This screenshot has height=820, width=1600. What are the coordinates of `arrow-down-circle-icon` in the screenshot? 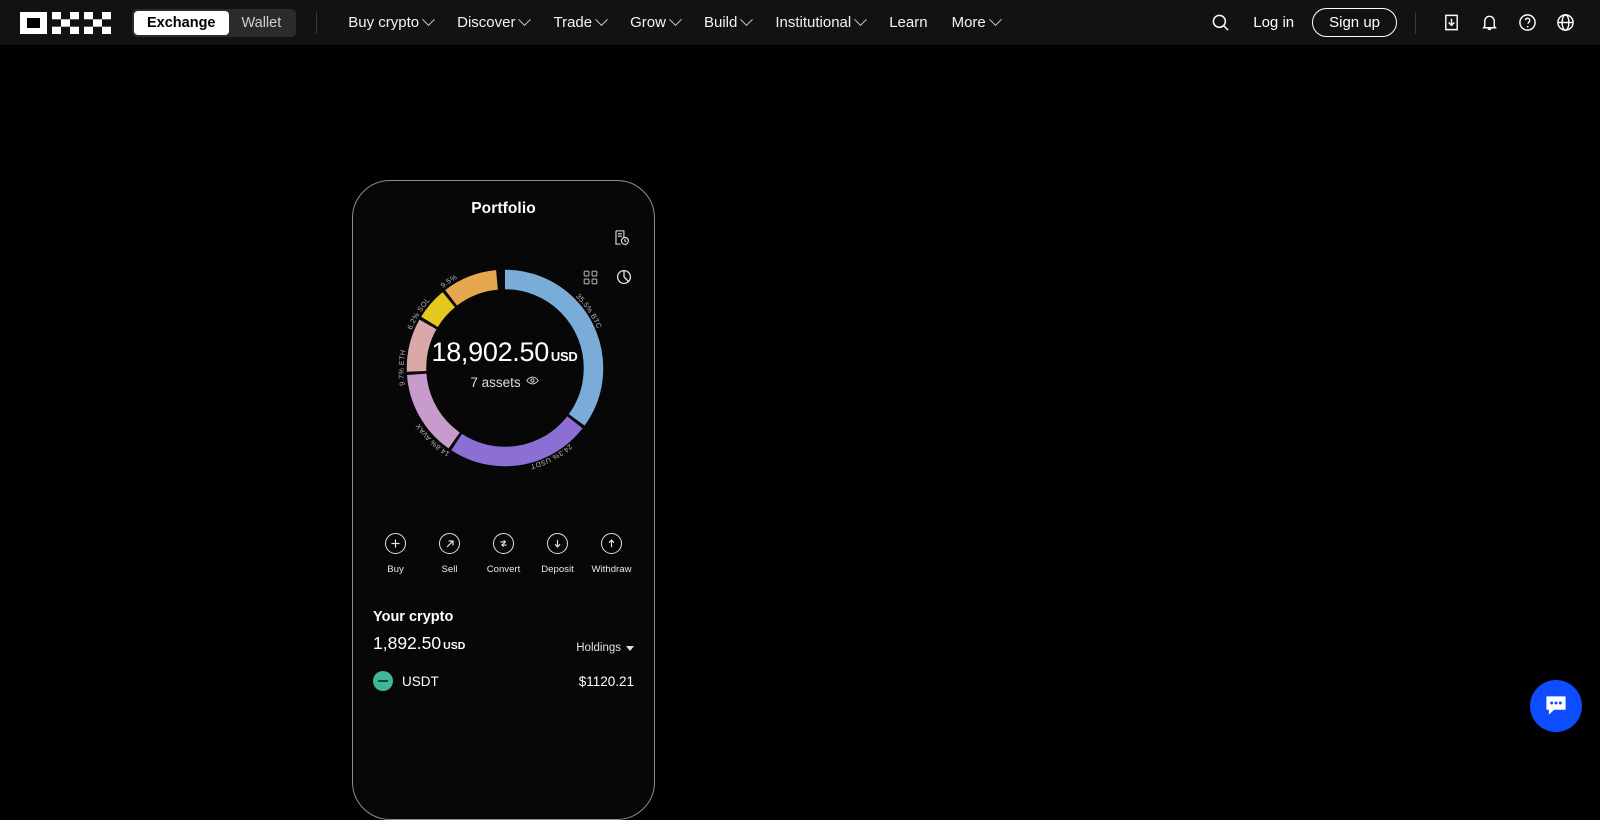 It's located at (557, 543).